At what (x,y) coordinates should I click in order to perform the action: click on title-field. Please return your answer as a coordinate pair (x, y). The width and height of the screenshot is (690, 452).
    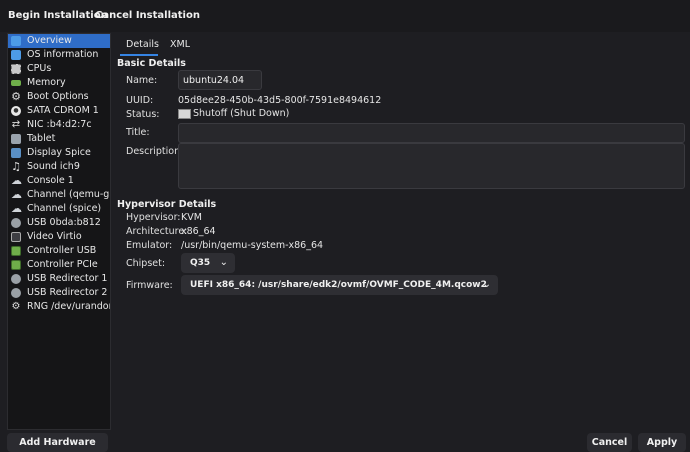
    Looking at the image, I should click on (431, 133).